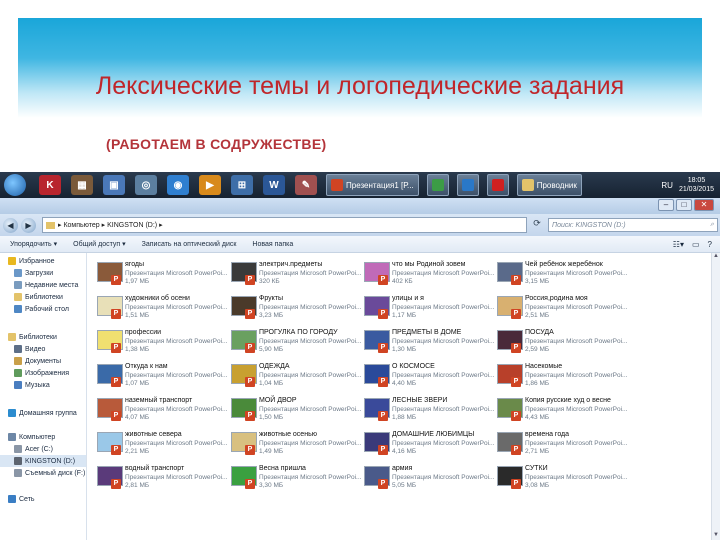  Describe the element at coordinates (43, 461) in the screenshot. I see `nav-item: KINGSTON (D:)` at that location.